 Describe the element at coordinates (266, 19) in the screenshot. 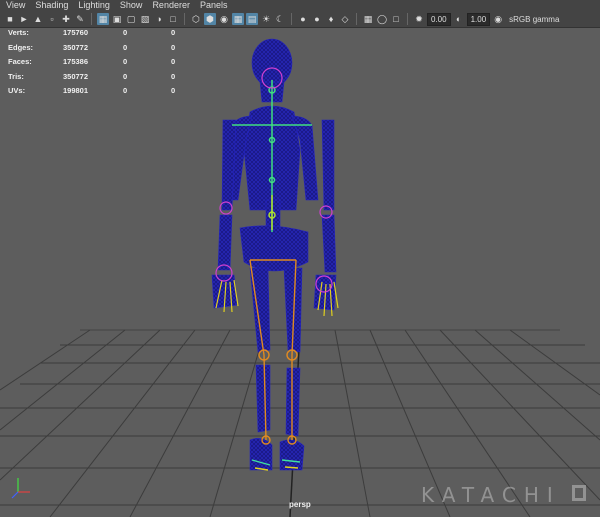

I see `lighting-icon: ☀` at that location.